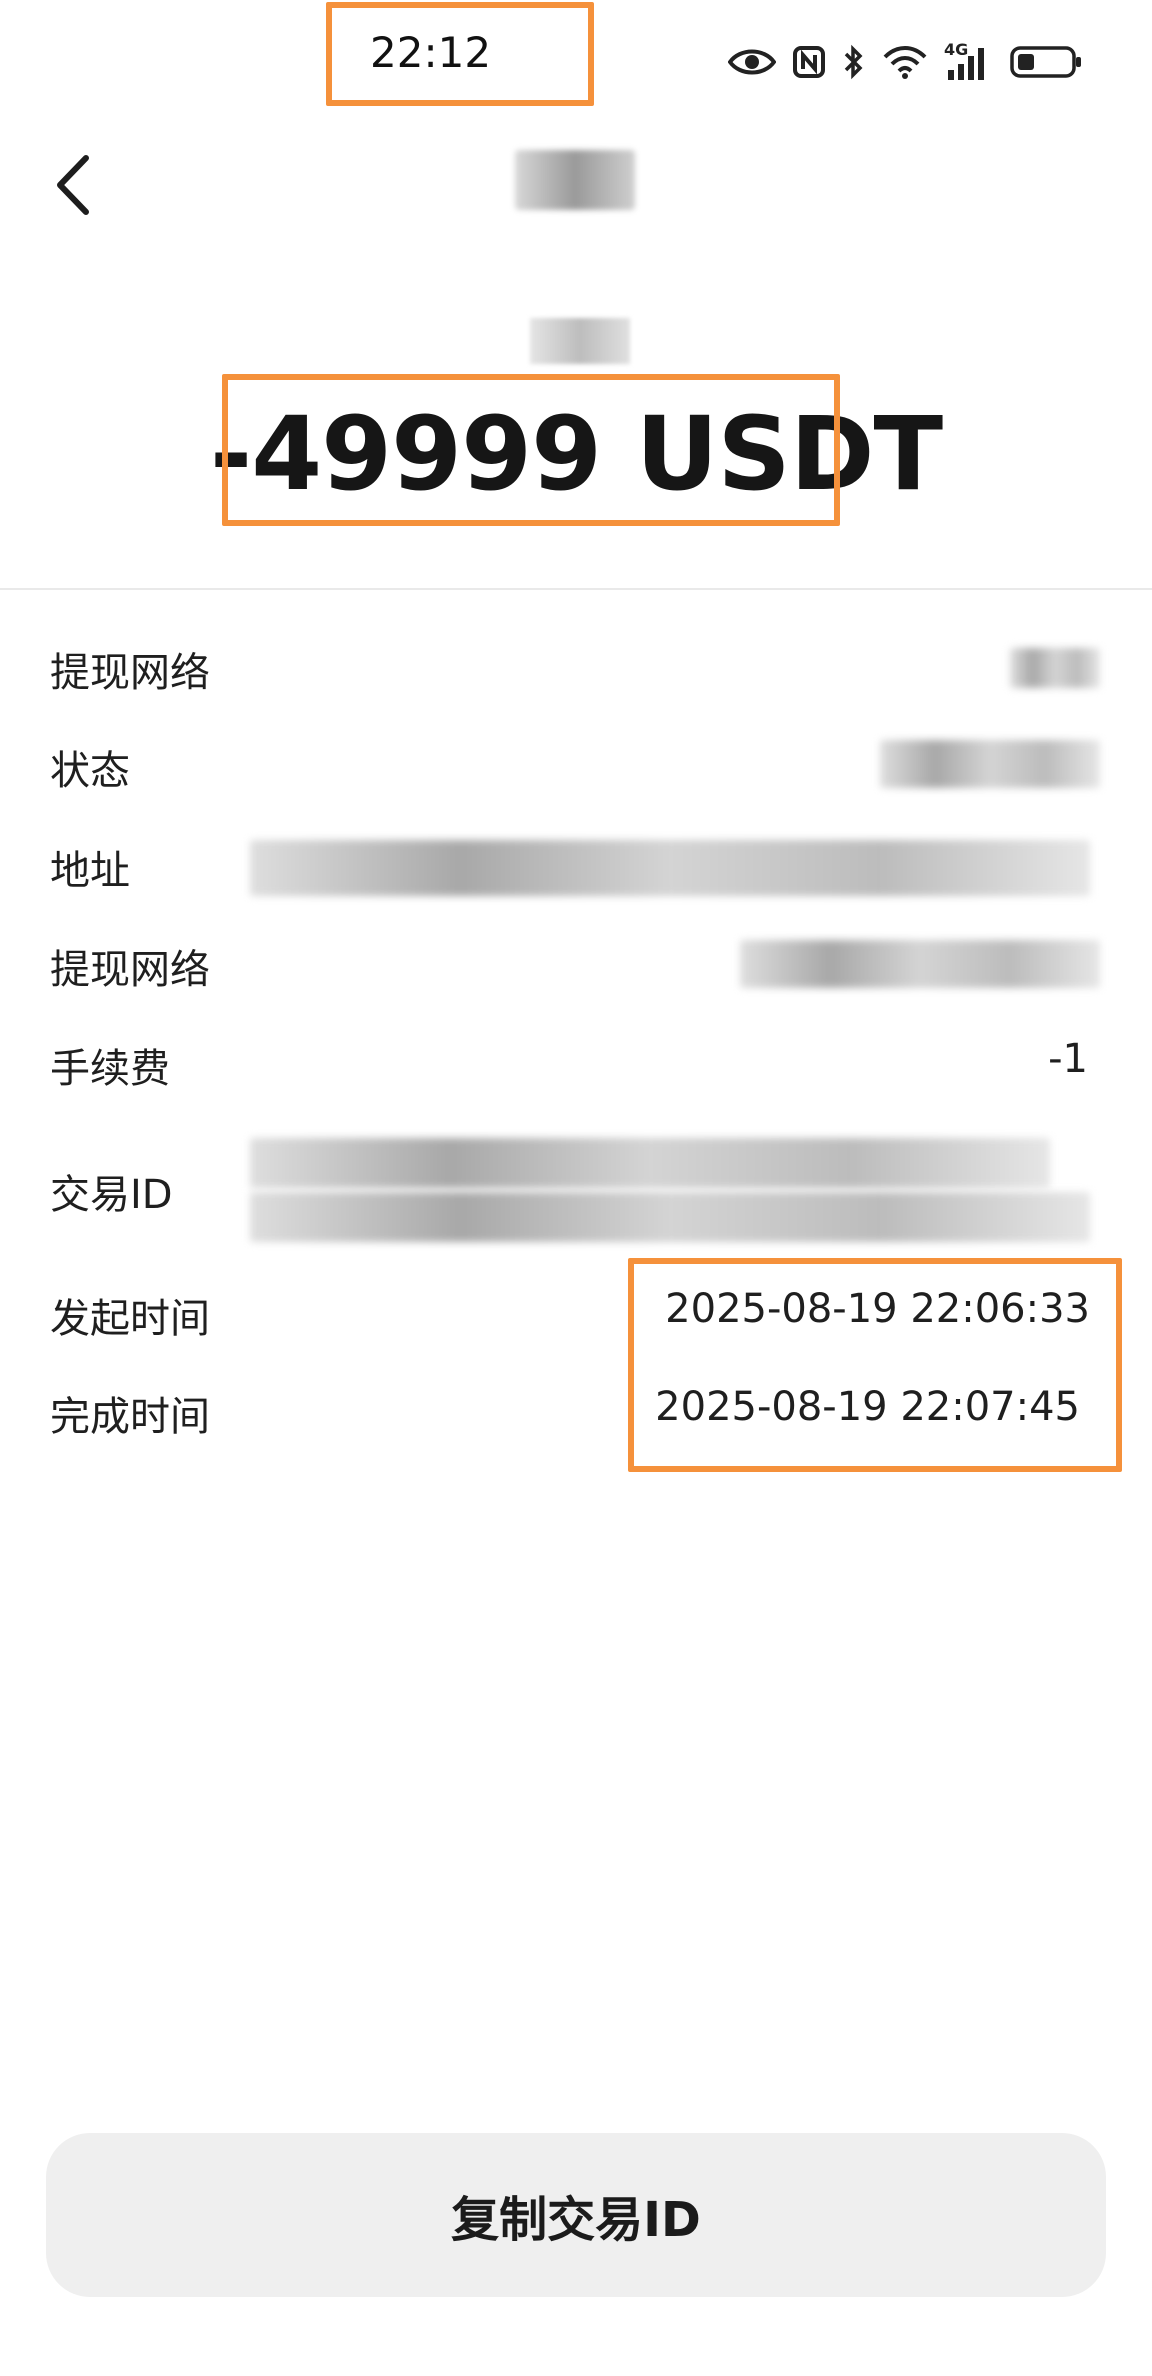  I want to click on network-value-redacted, so click(1055, 668).